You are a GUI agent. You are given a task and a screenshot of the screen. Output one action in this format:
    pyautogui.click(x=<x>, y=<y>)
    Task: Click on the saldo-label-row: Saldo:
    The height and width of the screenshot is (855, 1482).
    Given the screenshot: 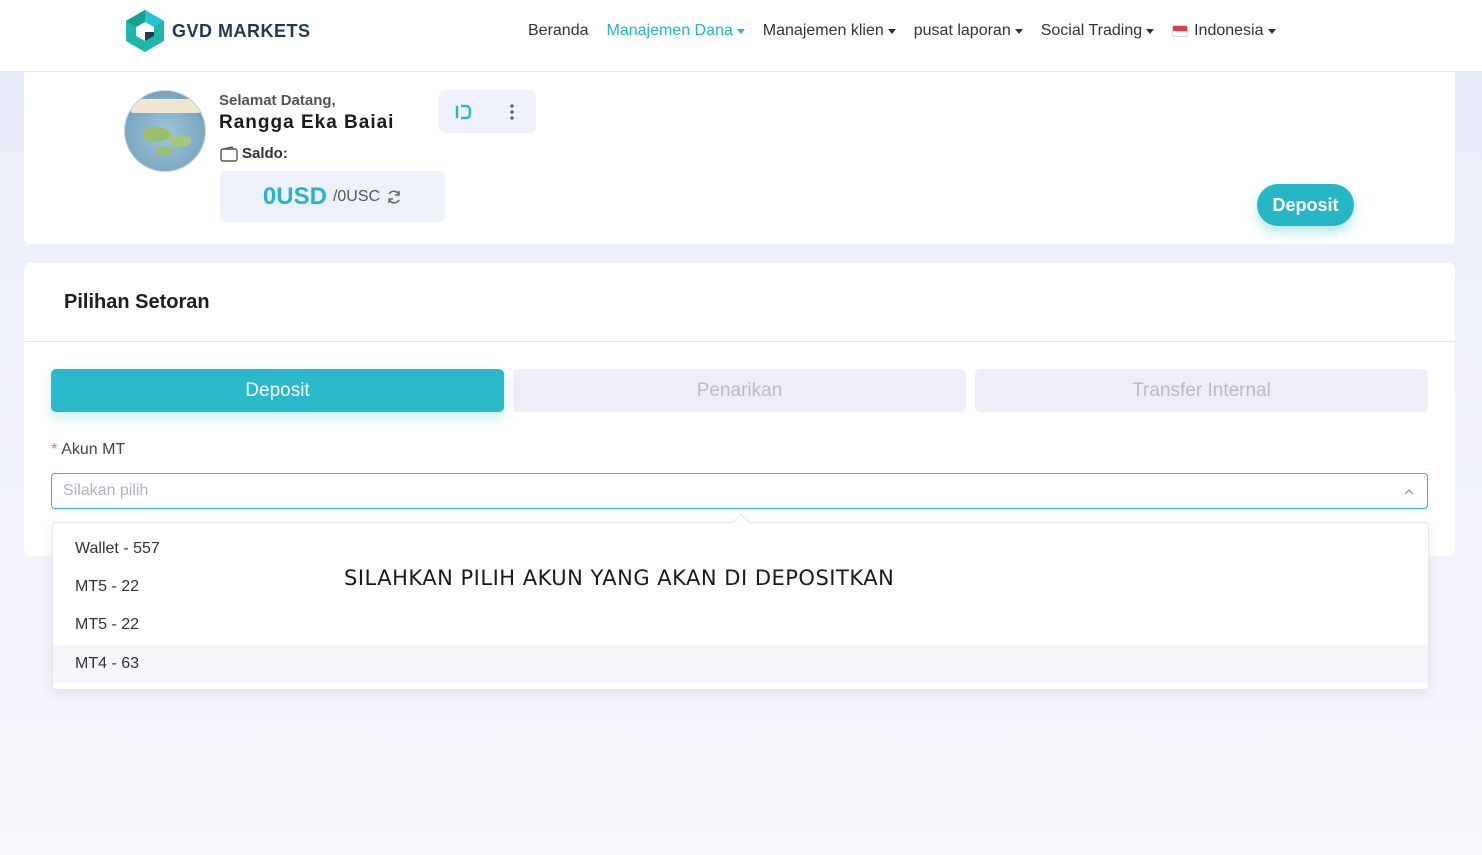 What is the action you would take?
    pyautogui.click(x=254, y=153)
    